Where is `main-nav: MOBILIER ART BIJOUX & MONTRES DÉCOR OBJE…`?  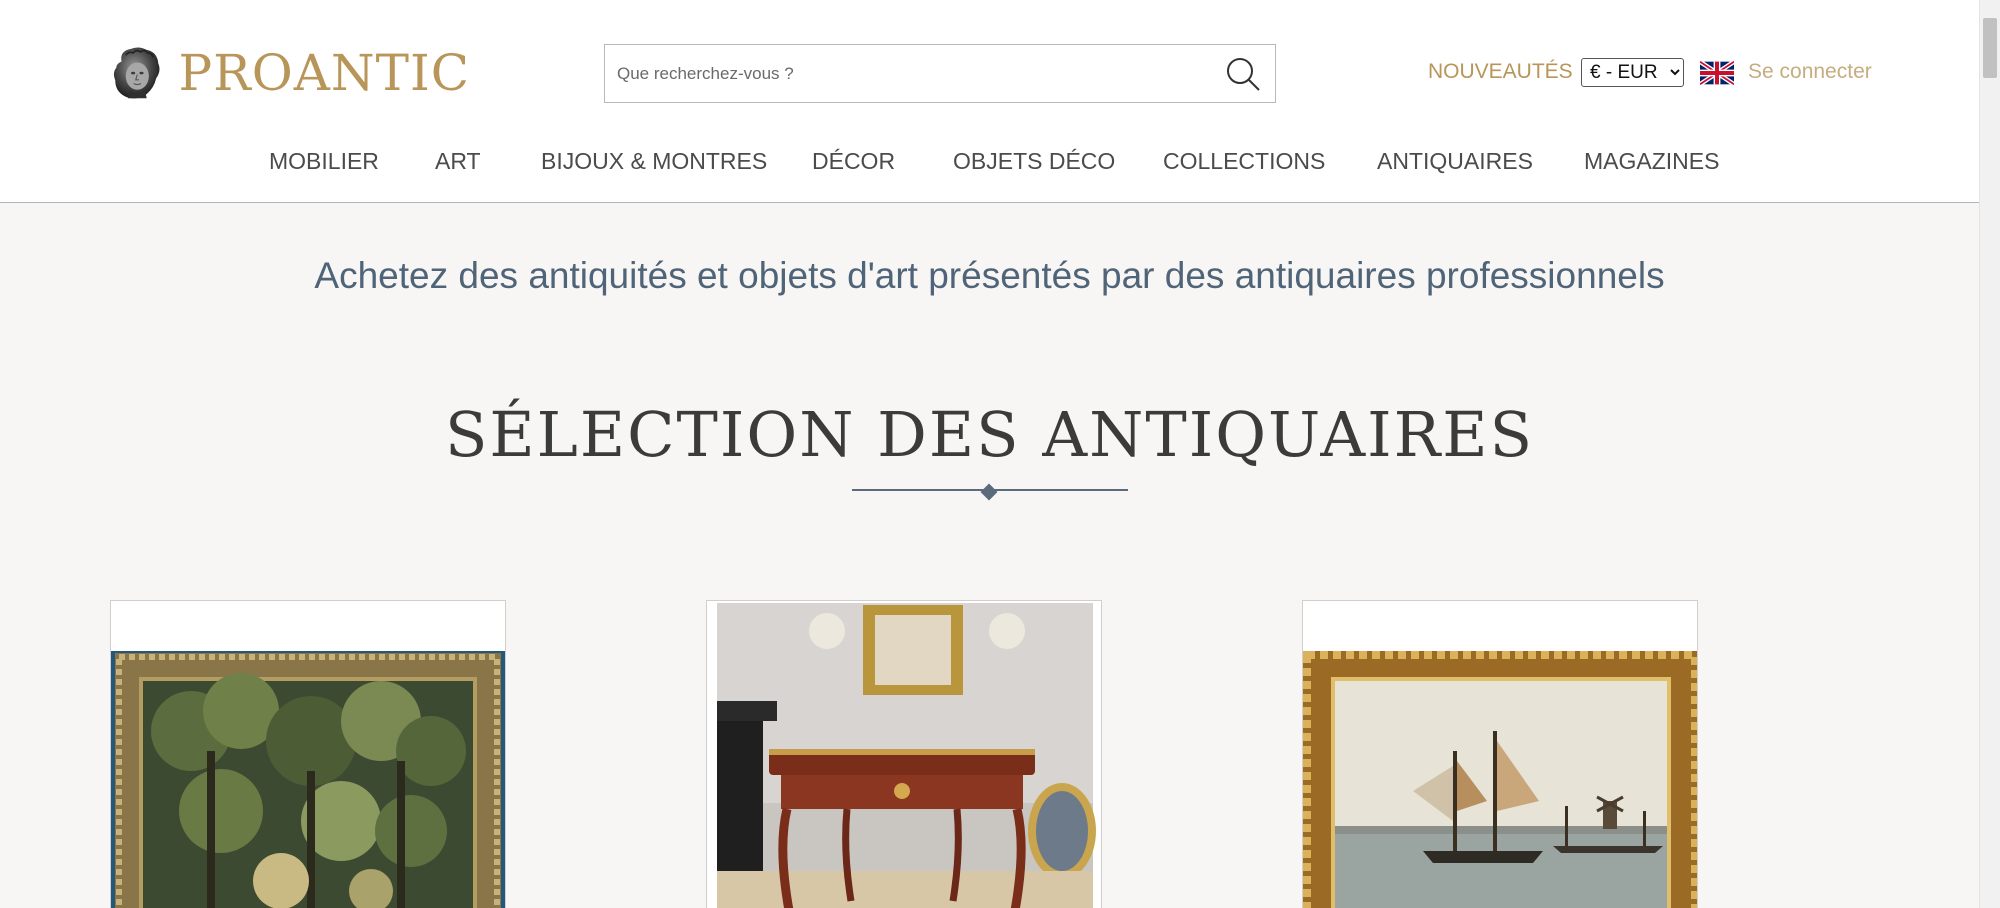
main-nav: MOBILIER ART BIJOUX & MONTRES DÉCOR OBJE… is located at coordinates (989, 163).